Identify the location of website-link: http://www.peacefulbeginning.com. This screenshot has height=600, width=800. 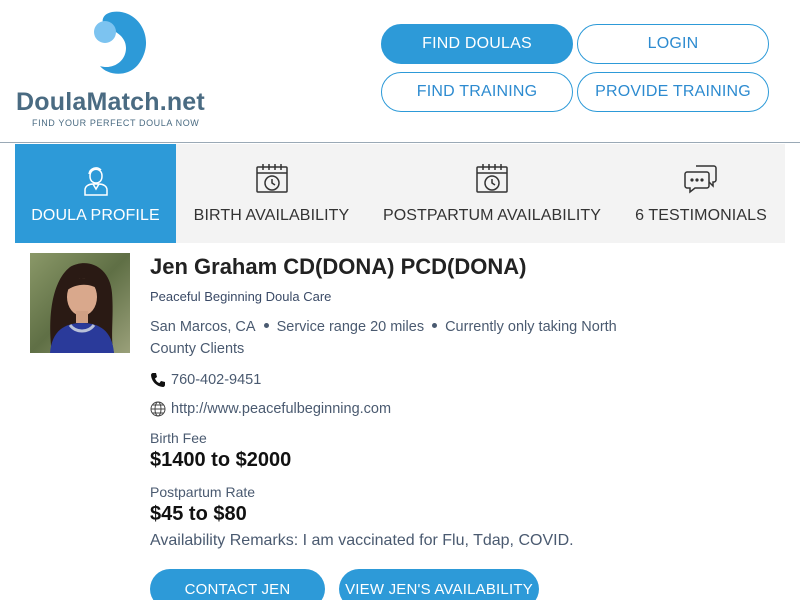
(281, 409).